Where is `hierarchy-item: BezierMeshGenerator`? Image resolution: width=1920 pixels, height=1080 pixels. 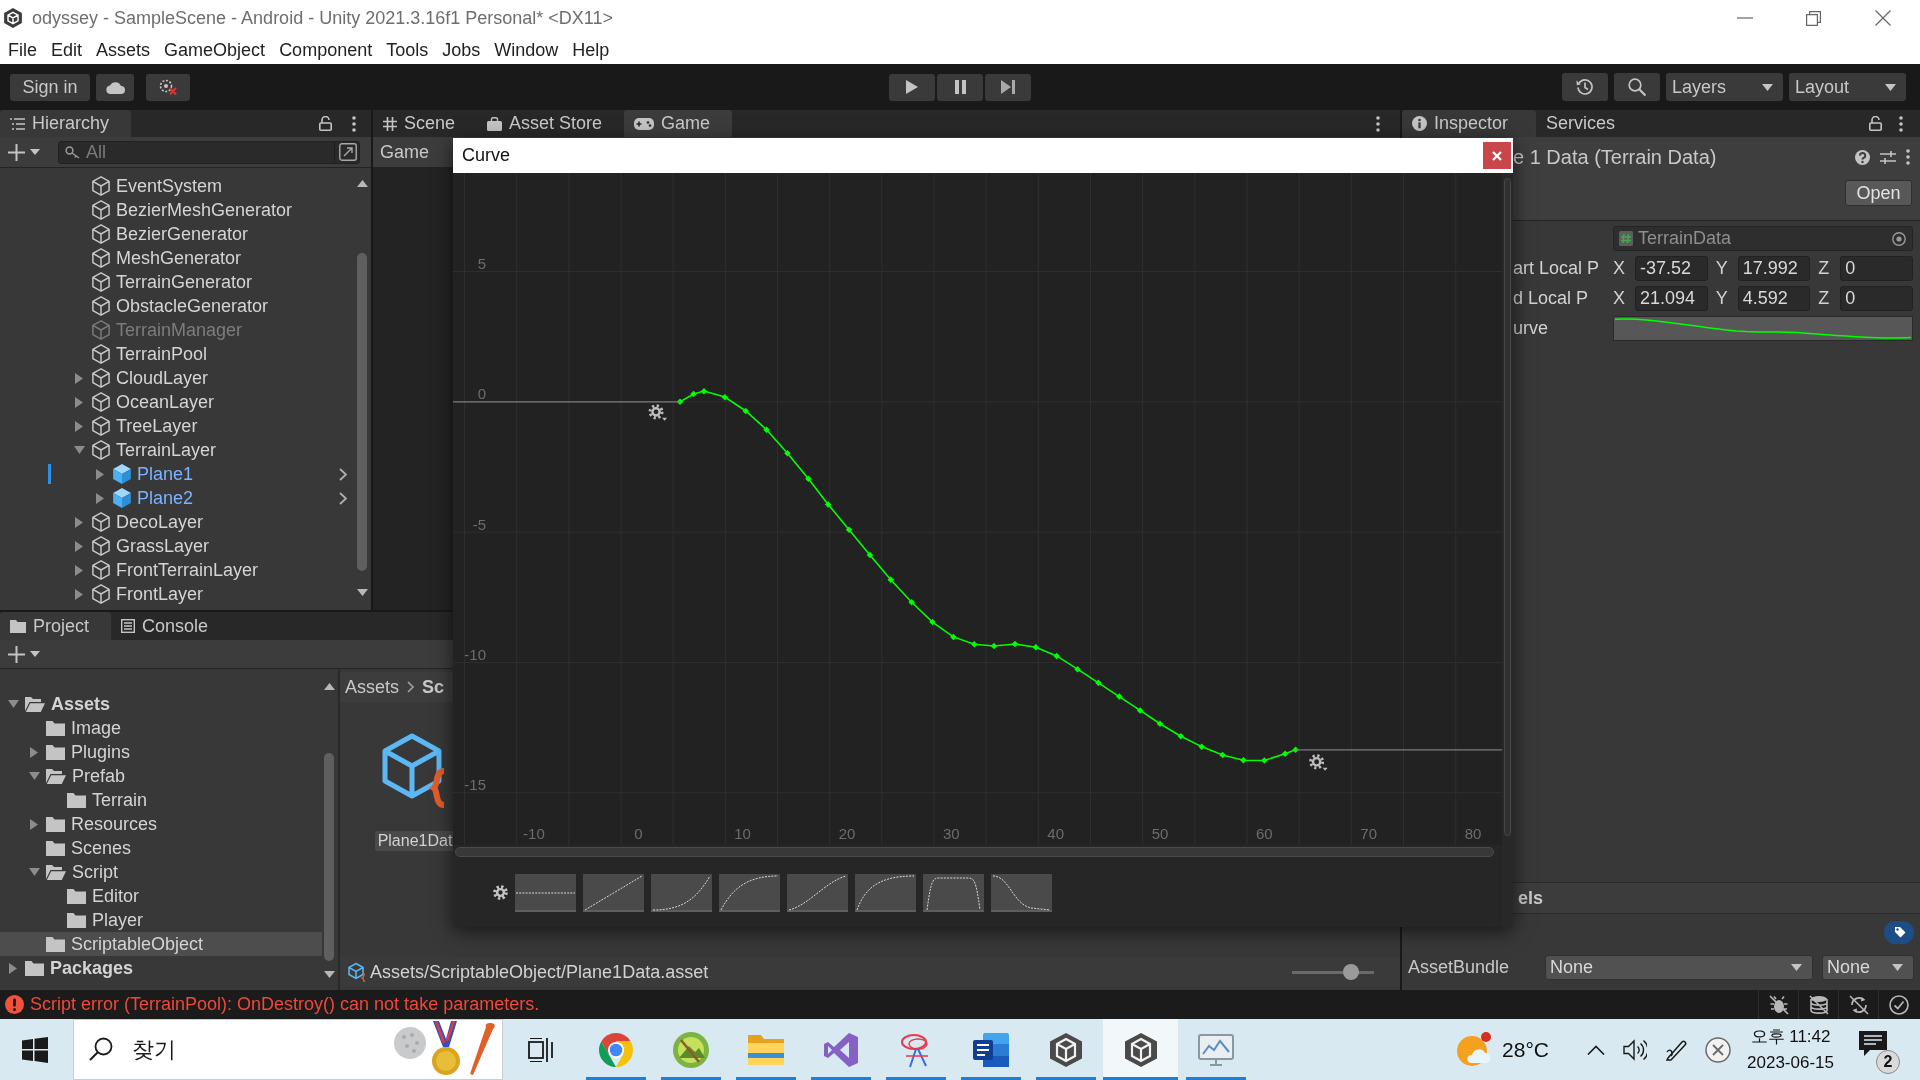 hierarchy-item: BezierMeshGenerator is located at coordinates (177, 210).